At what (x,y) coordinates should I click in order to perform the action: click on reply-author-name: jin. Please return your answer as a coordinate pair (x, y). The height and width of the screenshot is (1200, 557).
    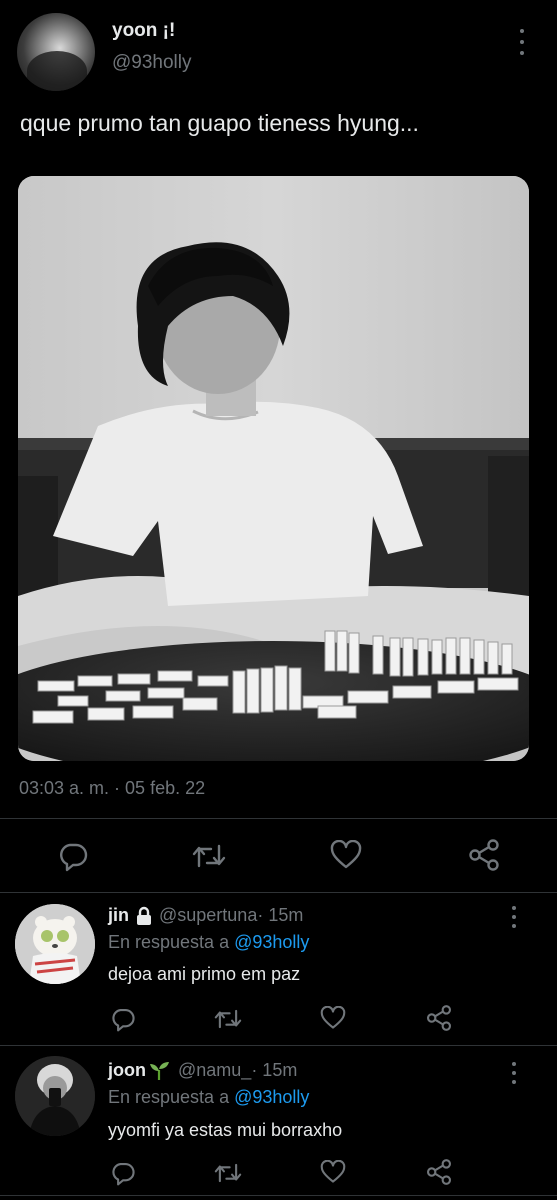
    Looking at the image, I should click on (118, 915).